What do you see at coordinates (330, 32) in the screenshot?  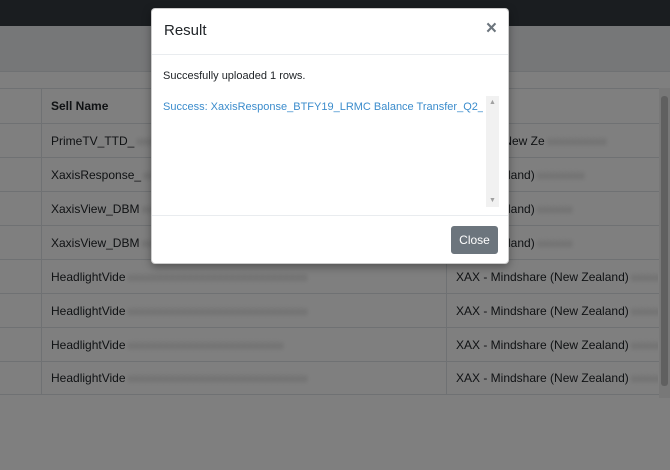 I see `dialog-header: Result ×` at bounding box center [330, 32].